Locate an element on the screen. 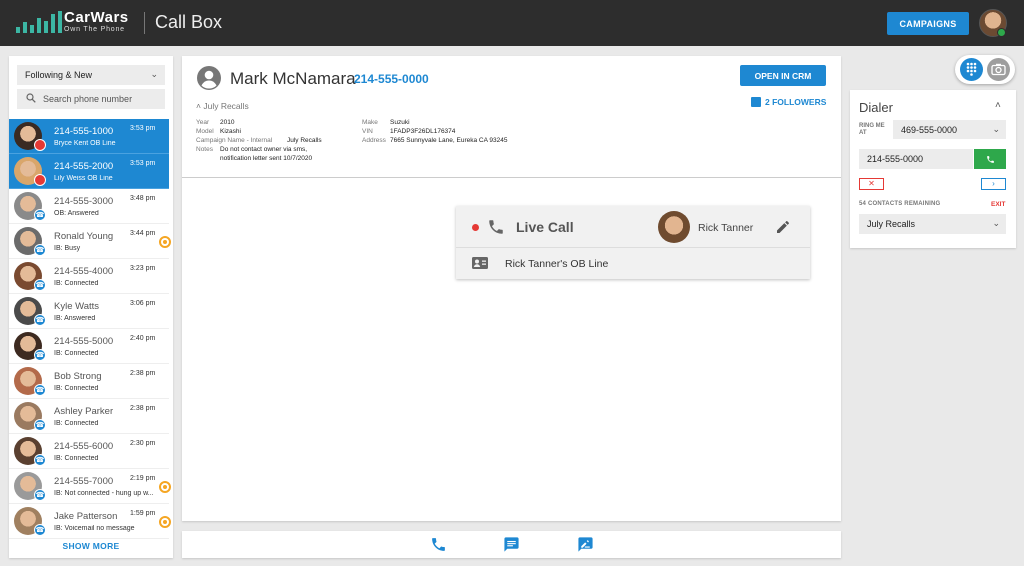 The image size is (1024, 566). detail-row: Make Suzuki is located at coordinates (434, 122).